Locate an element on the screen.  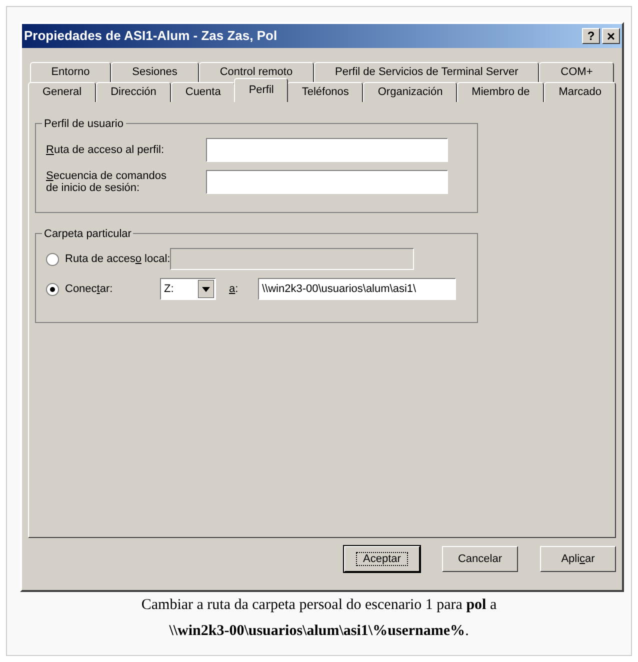
tab: COM+ is located at coordinates (576, 72).